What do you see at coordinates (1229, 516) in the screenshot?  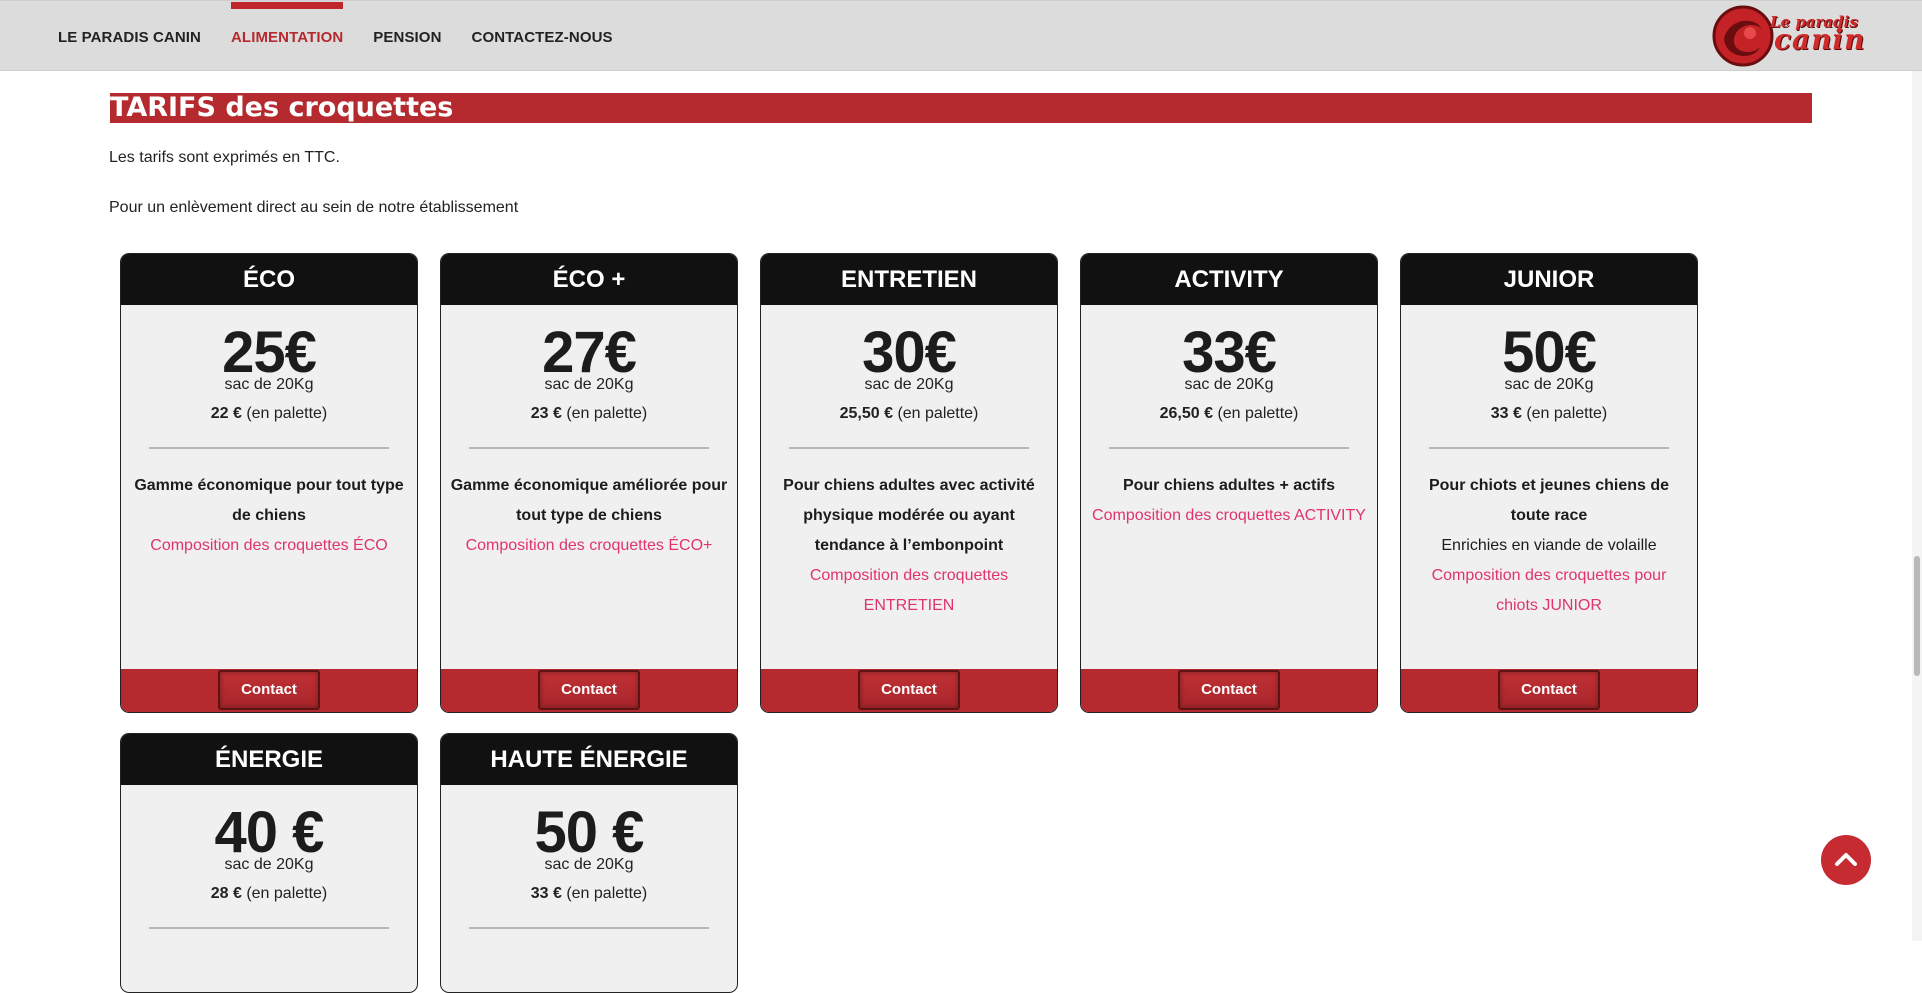 I see `composition-link: Composition des croquettes ACTIVITY` at bounding box center [1229, 516].